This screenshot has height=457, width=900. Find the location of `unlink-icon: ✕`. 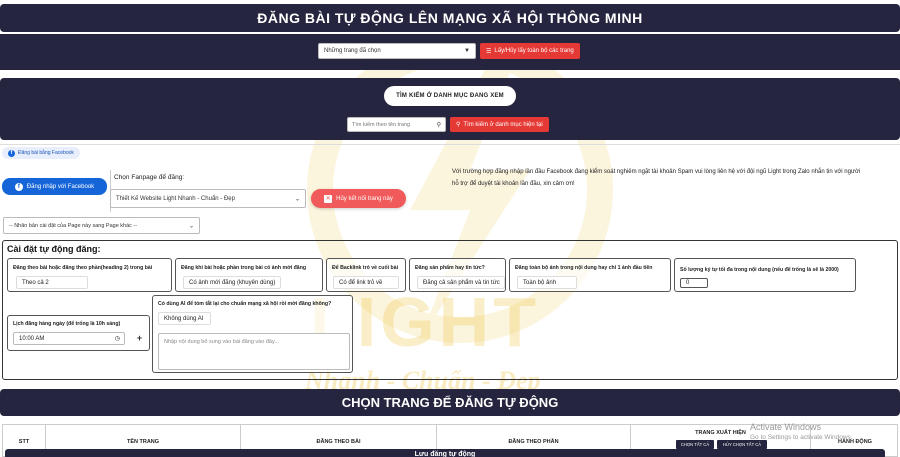

unlink-icon: ✕ is located at coordinates (328, 198).